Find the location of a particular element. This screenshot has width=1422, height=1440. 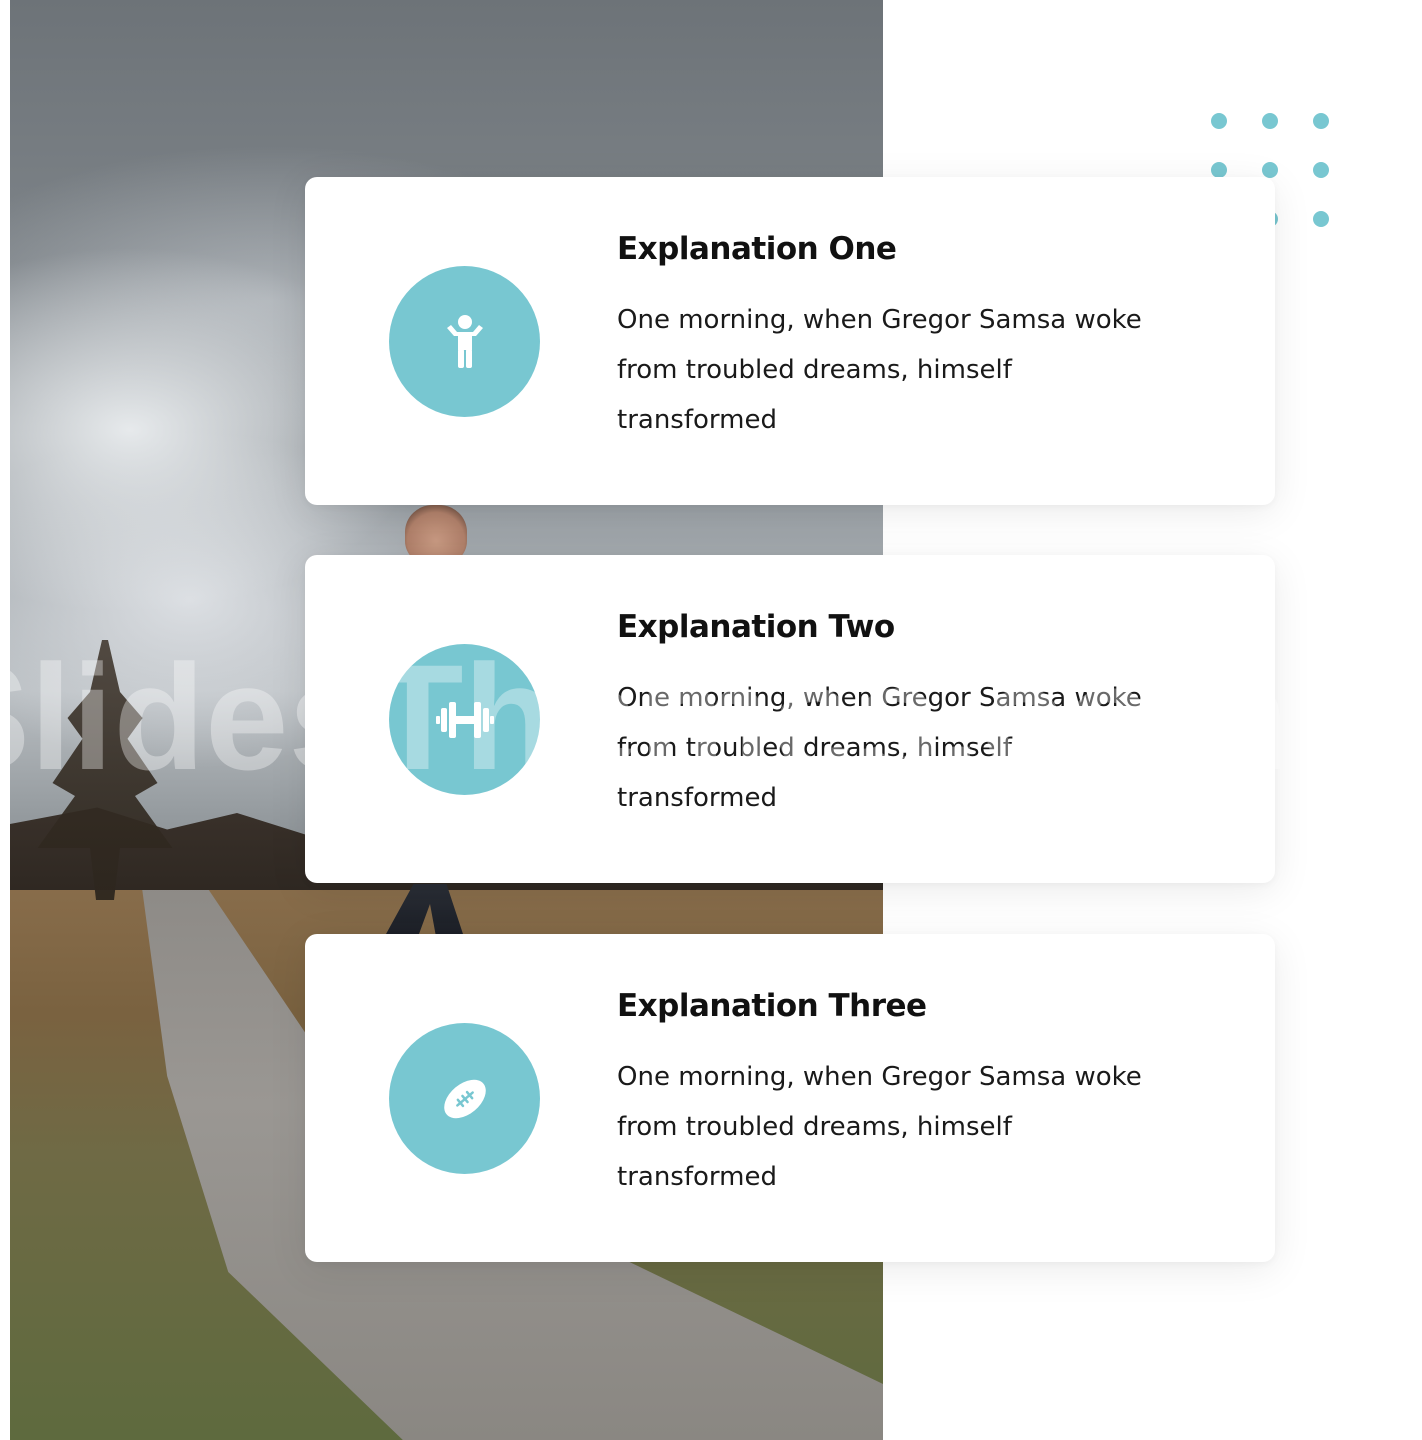

dumbbell-icon is located at coordinates (464, 719).